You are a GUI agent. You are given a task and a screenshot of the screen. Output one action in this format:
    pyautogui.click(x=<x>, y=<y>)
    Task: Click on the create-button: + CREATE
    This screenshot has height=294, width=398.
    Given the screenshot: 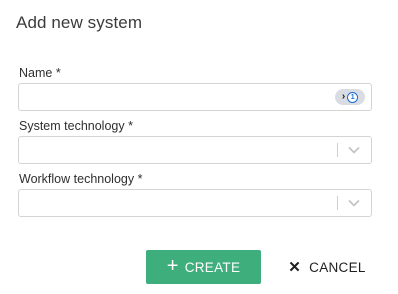 What is the action you would take?
    pyautogui.click(x=203, y=267)
    